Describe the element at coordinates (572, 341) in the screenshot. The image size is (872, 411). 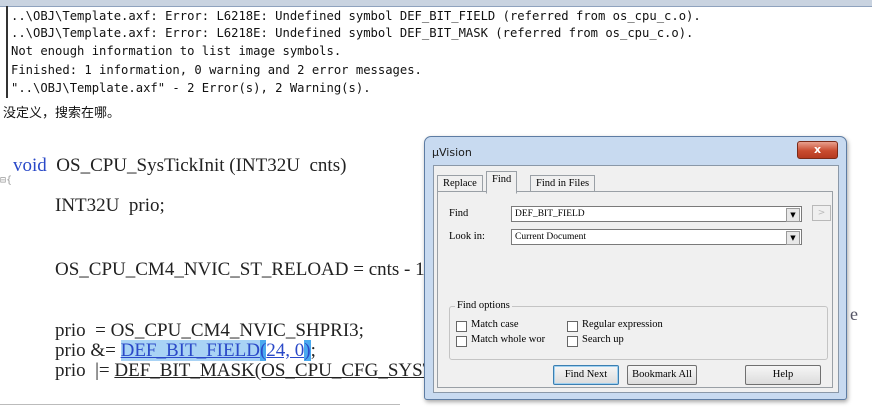
I see `search-up-checkbox` at that location.